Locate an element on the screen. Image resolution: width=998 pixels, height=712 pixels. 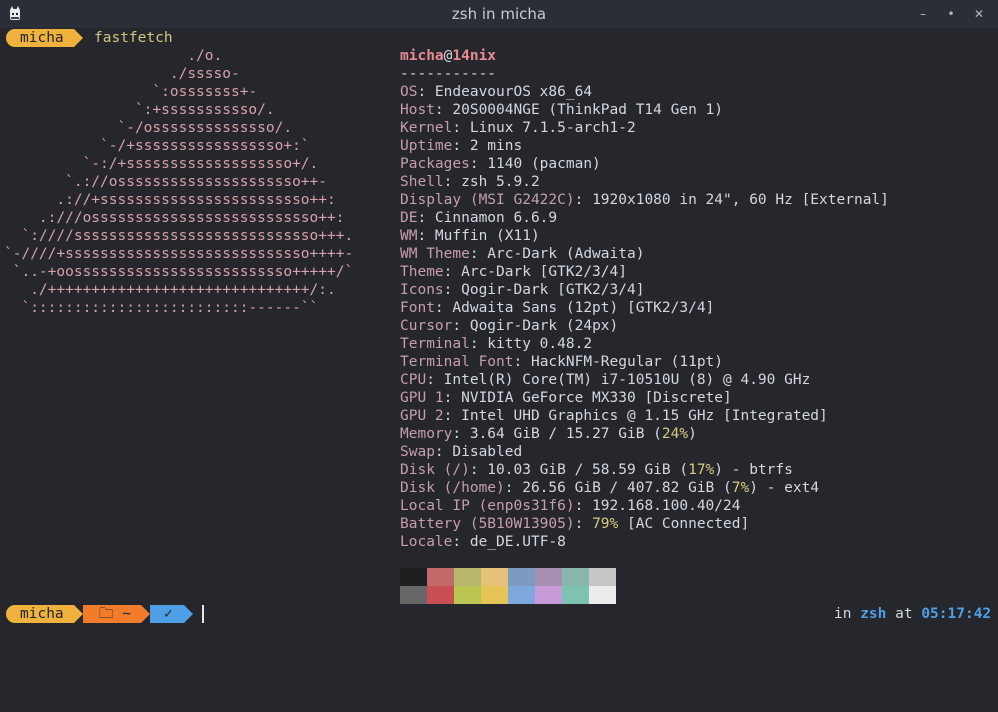
right-prompt-shell: zsh is located at coordinates (873, 614).